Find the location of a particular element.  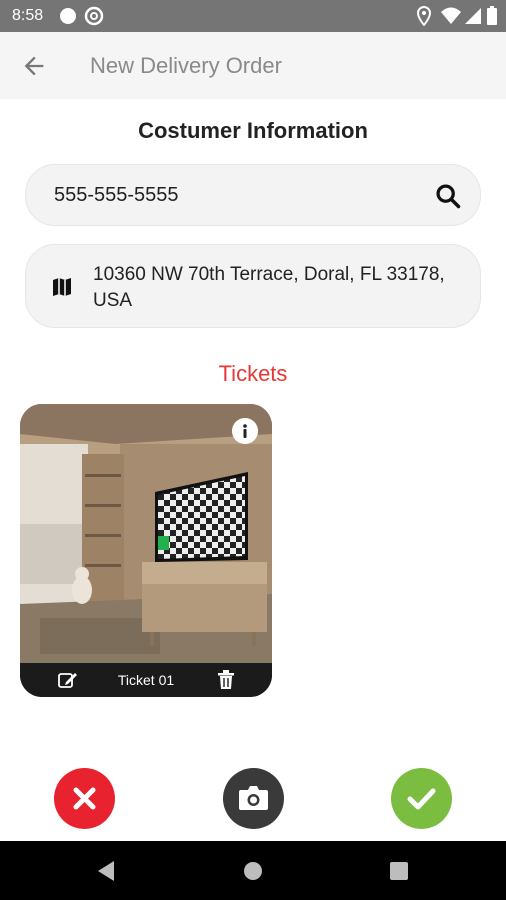

cancel-button is located at coordinates (84, 798).